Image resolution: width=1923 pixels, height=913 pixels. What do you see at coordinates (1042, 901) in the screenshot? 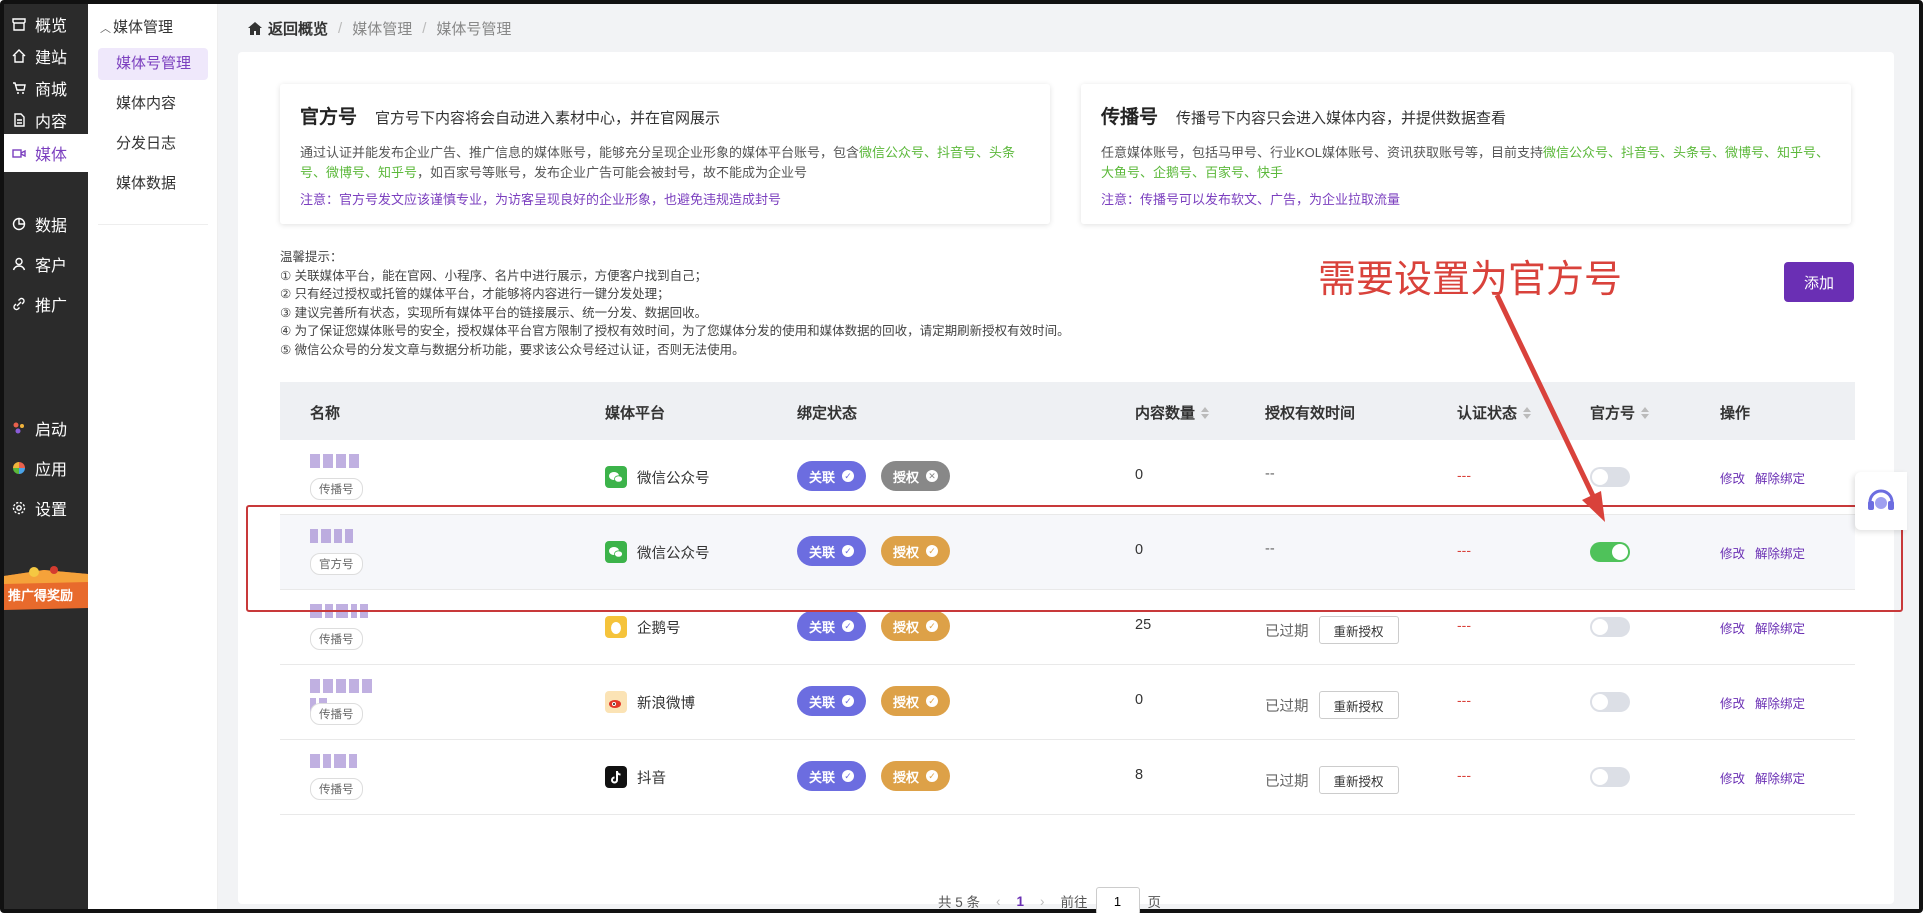
I see `next-page-button: ›` at bounding box center [1042, 901].